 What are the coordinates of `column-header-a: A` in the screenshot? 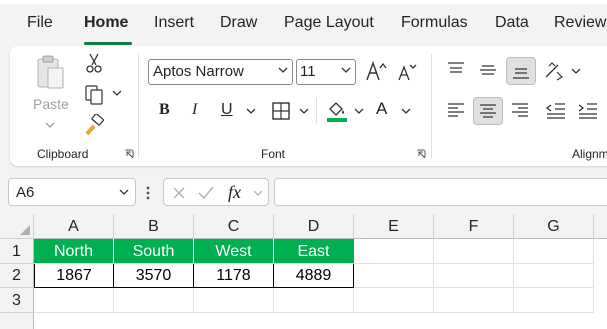 It's located at (74, 226).